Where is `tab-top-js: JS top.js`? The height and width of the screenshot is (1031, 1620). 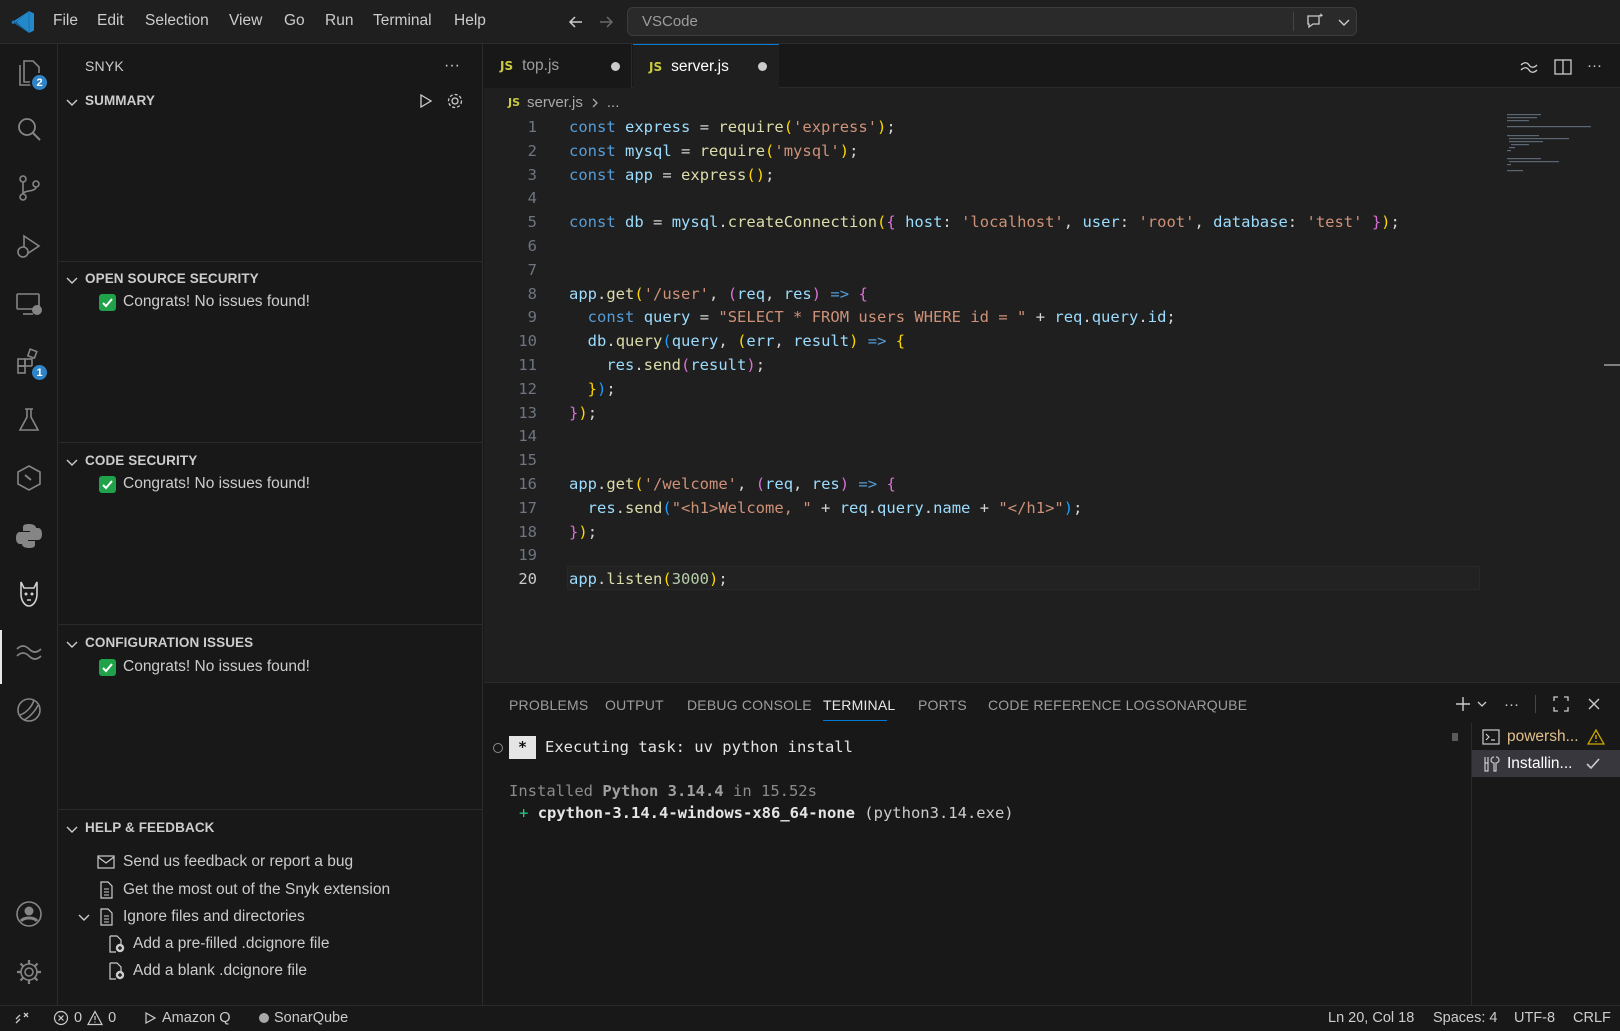 tab-top-js: JS top.js is located at coordinates (558, 66).